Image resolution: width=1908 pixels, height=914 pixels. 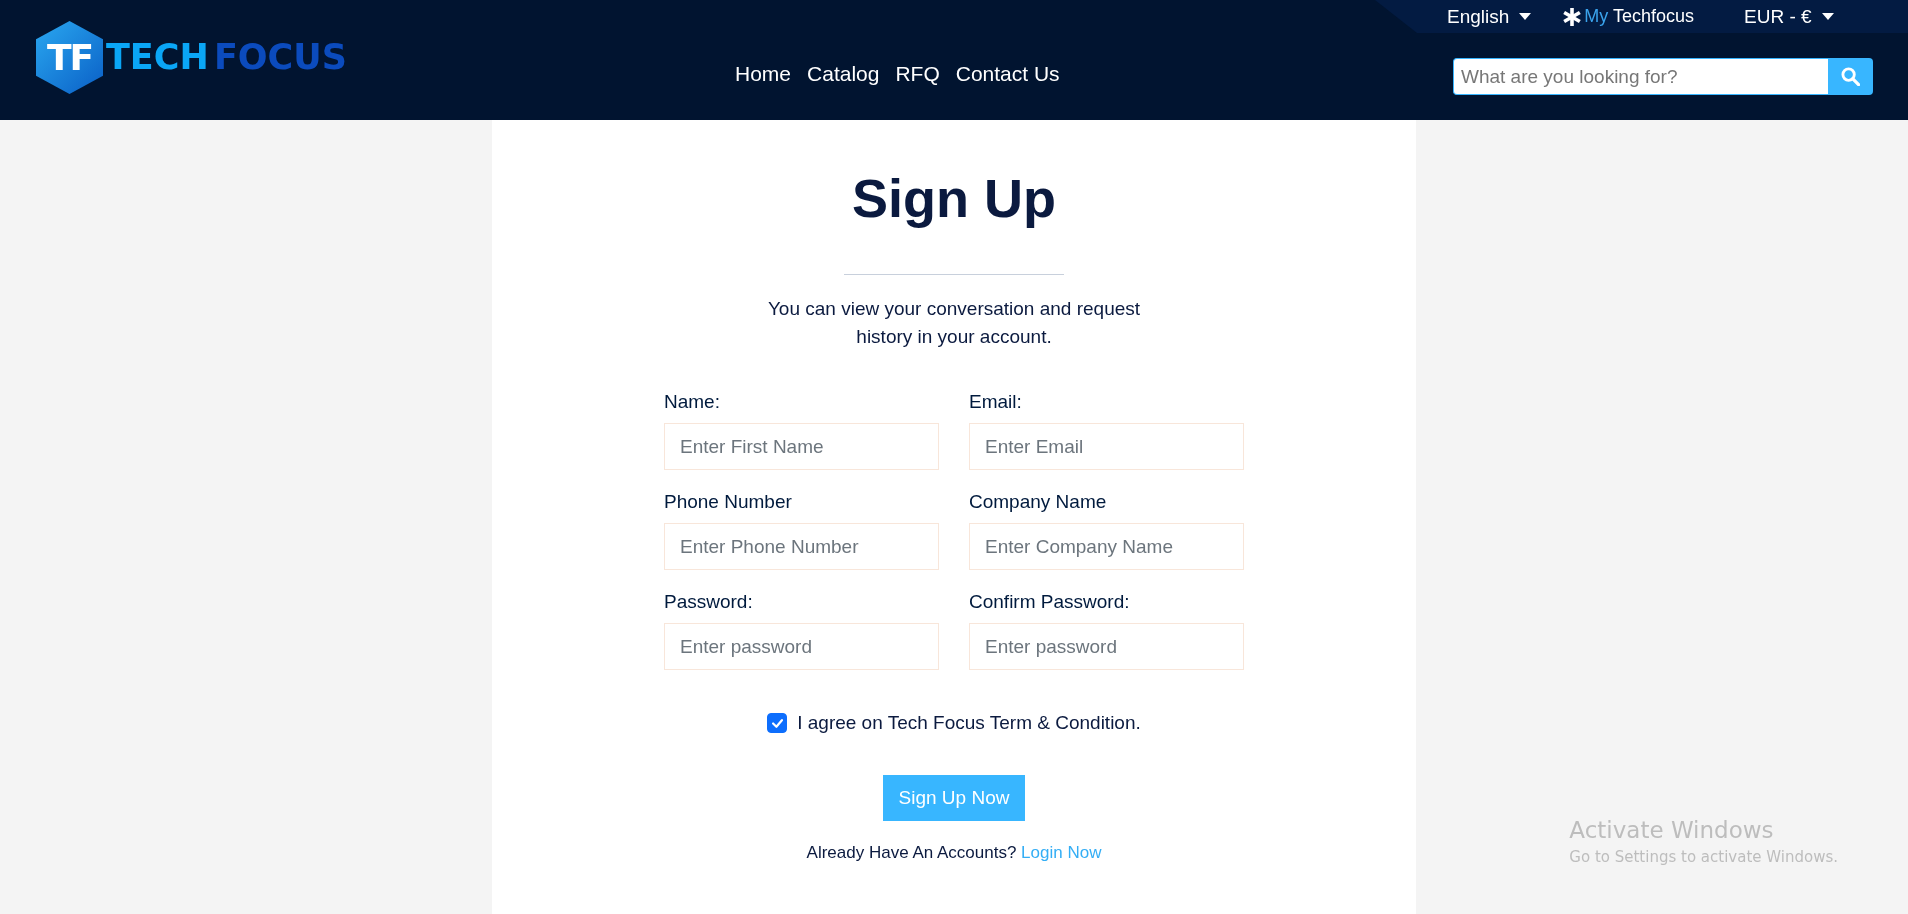 I want to click on nav-link: Catalog, so click(x=843, y=74).